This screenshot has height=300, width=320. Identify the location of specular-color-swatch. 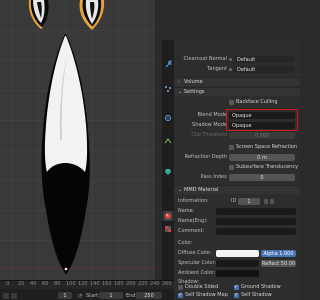
(237, 263).